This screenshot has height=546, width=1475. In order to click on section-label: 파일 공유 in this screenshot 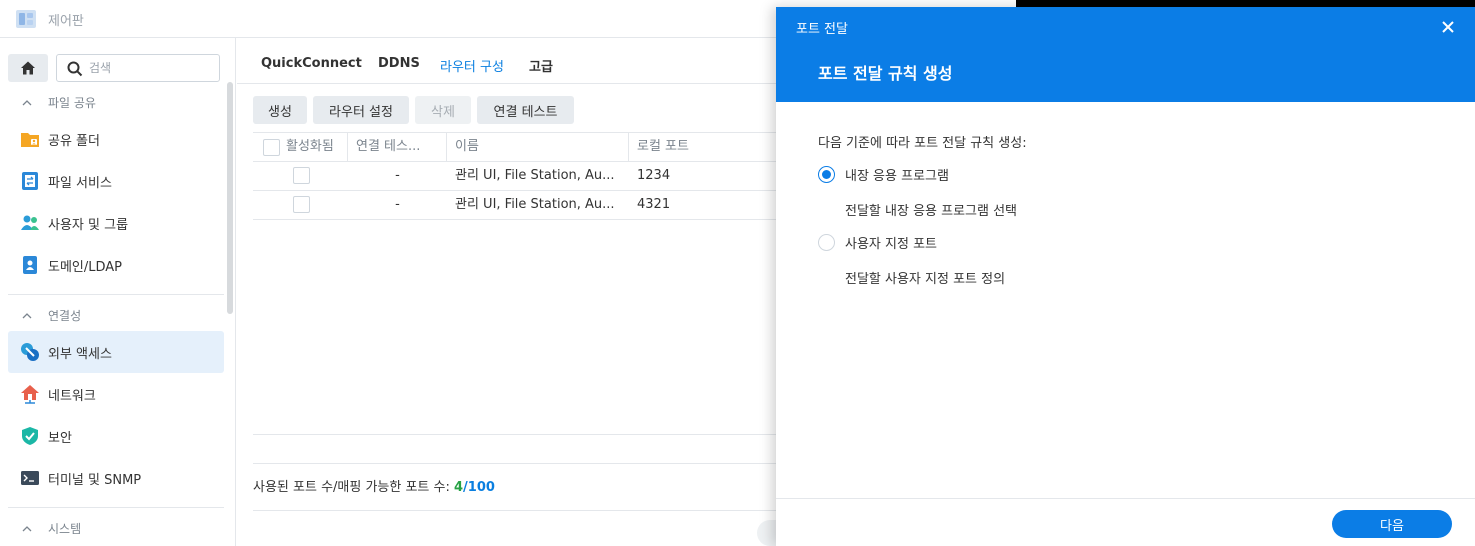, I will do `click(72, 103)`.